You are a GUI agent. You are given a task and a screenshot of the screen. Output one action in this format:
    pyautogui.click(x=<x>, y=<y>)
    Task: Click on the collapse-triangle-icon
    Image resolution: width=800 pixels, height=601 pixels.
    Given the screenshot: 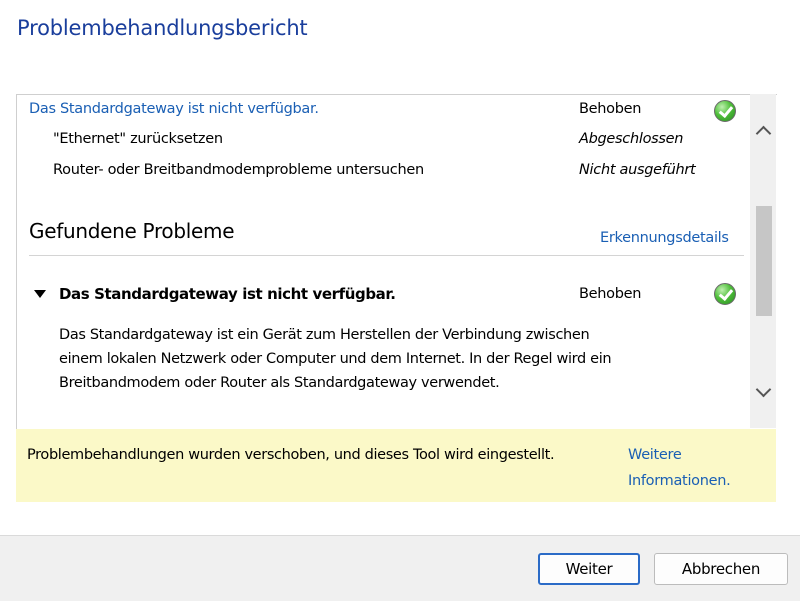 What is the action you would take?
    pyautogui.click(x=40, y=294)
    